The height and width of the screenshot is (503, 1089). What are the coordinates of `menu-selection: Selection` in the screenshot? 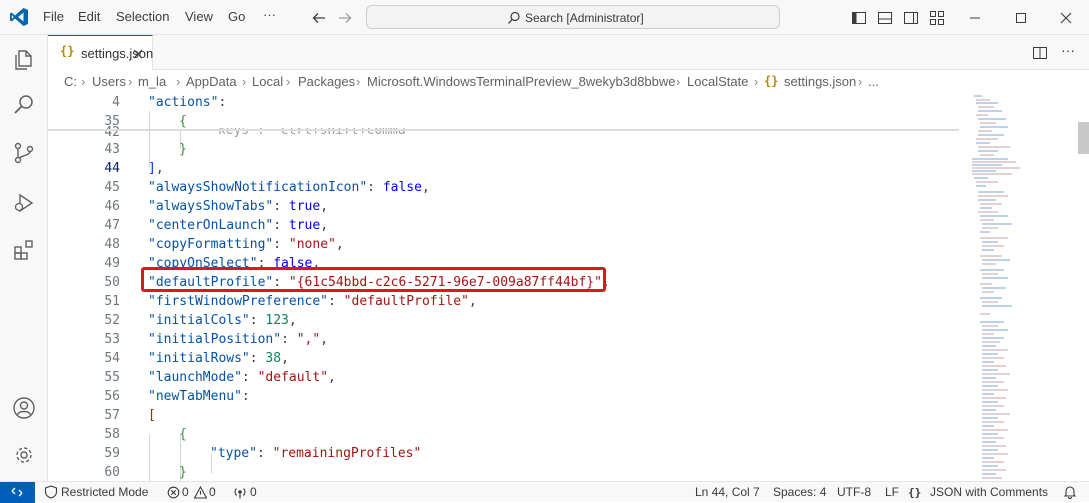 It's located at (142, 16).